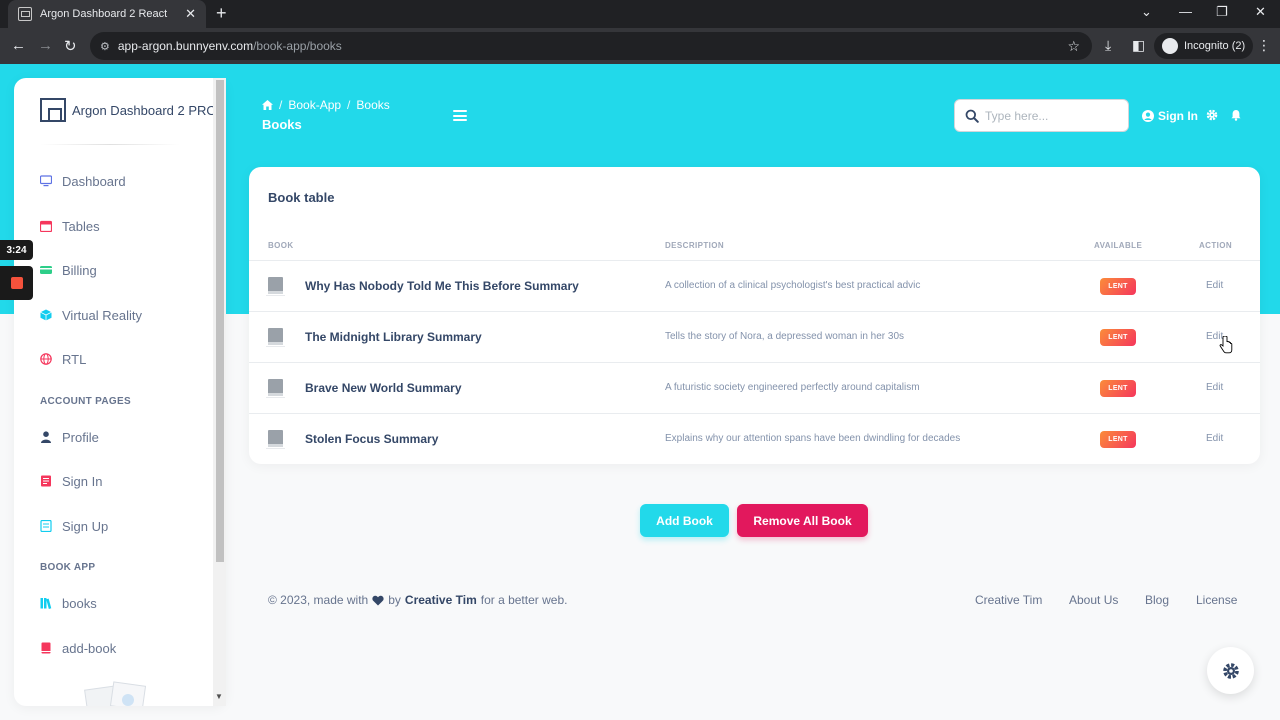  I want to click on maximize-icon: ❐, so click(1222, 12).